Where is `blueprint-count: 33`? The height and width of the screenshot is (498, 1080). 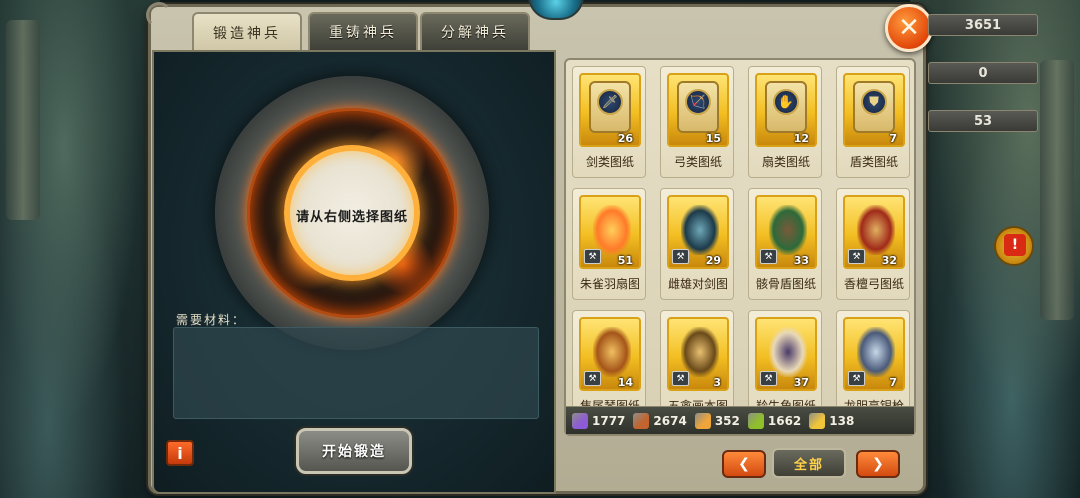 blueprint-count: 33 is located at coordinates (801, 260).